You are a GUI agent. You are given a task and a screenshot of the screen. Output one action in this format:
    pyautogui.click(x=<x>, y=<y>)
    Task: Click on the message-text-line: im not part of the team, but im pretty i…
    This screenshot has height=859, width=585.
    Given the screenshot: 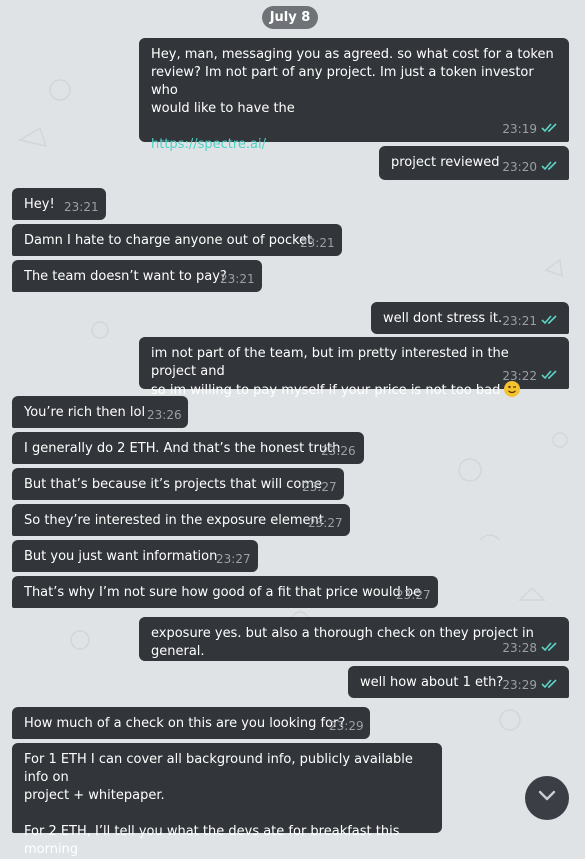 What is the action you would take?
    pyautogui.click(x=330, y=362)
    